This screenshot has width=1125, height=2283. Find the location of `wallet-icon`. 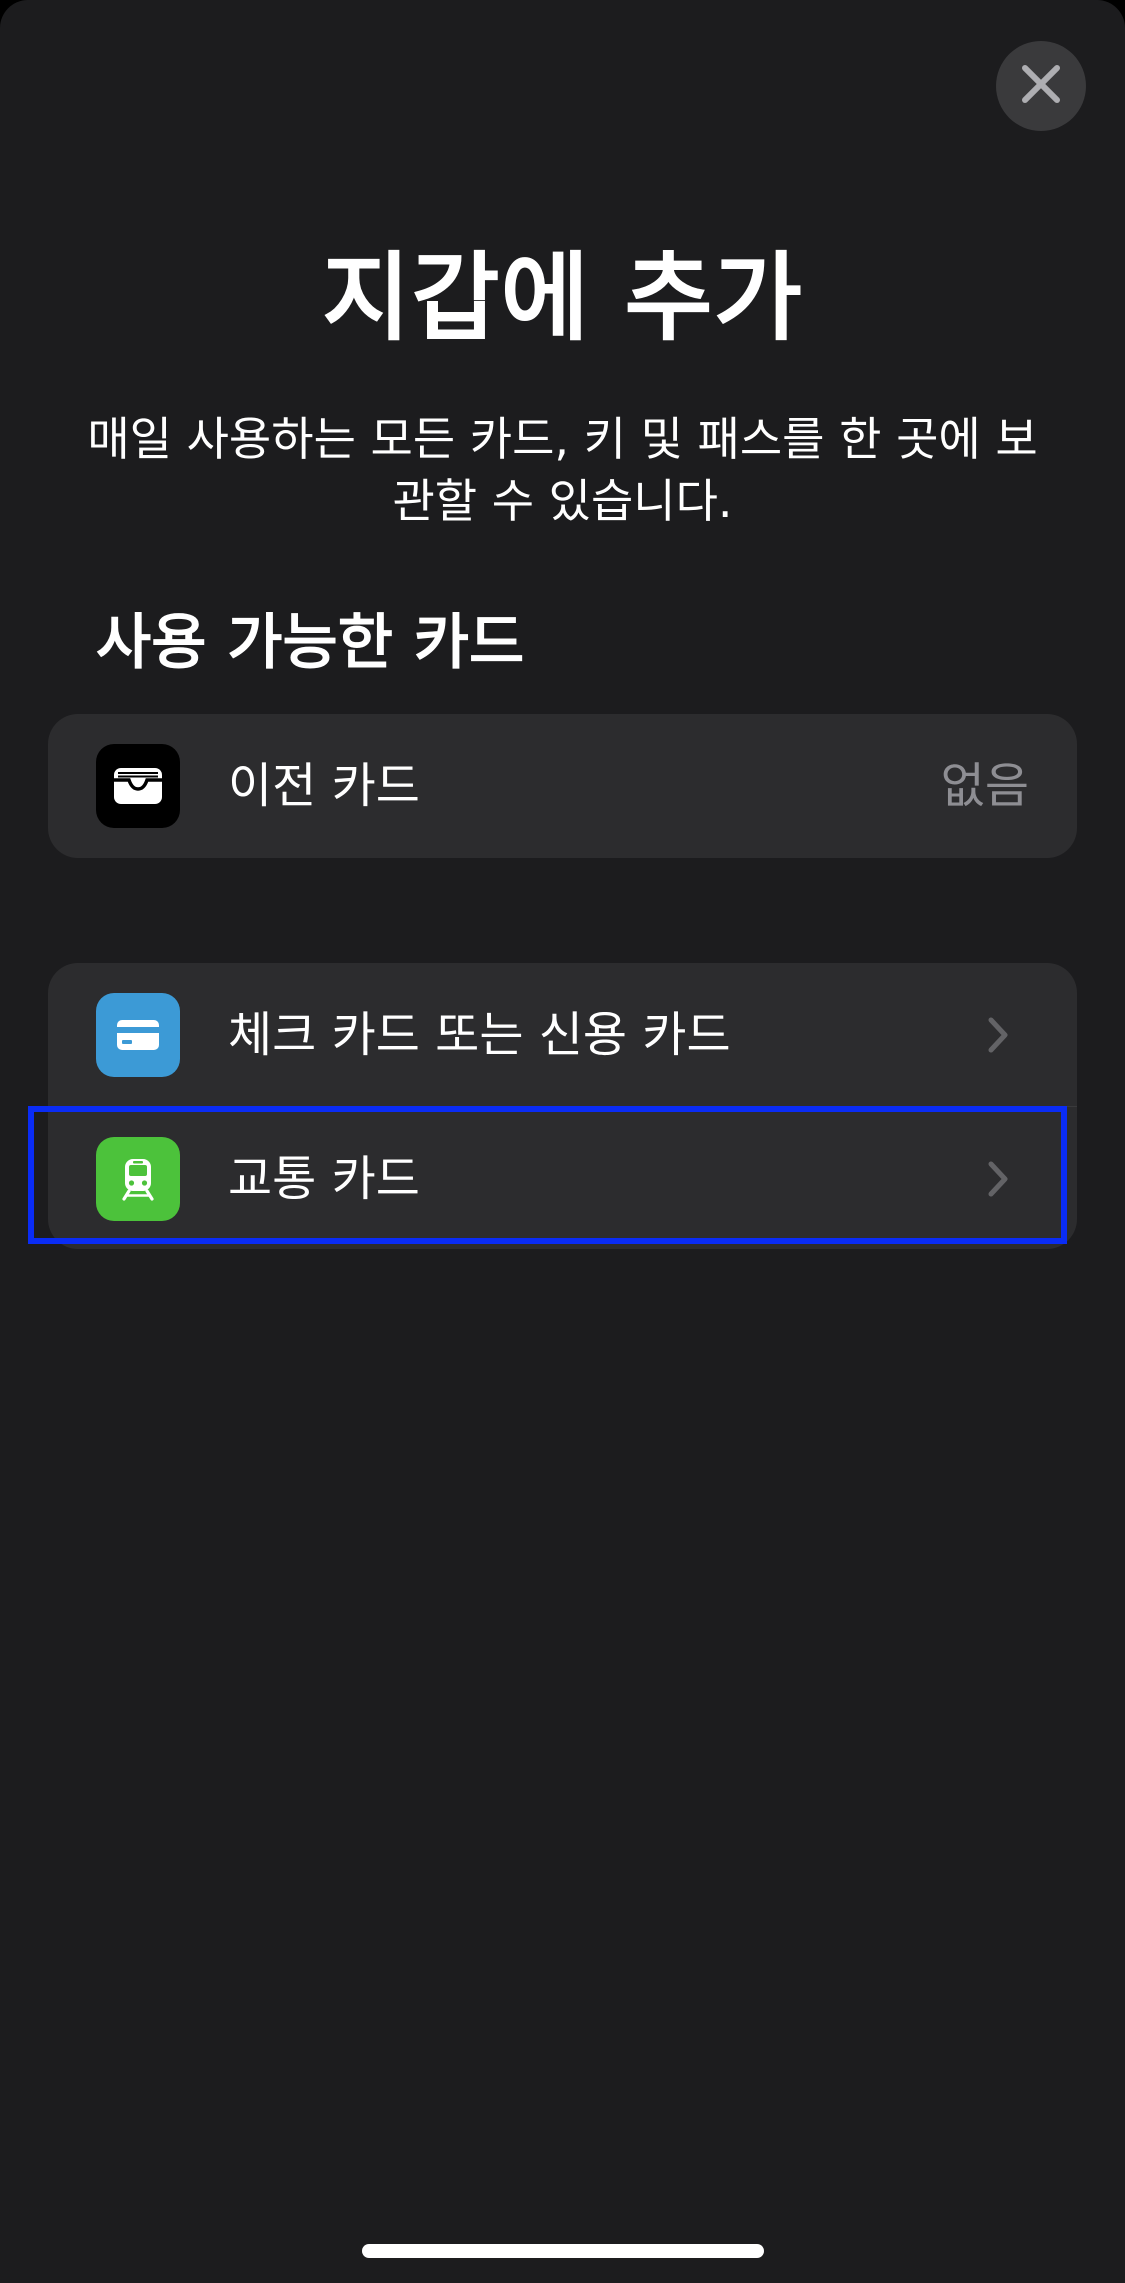

wallet-icon is located at coordinates (138, 786).